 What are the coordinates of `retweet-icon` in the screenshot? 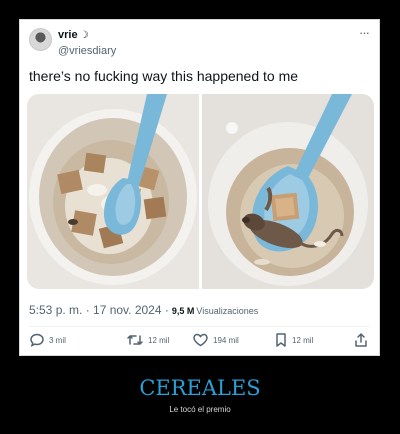 It's located at (135, 340).